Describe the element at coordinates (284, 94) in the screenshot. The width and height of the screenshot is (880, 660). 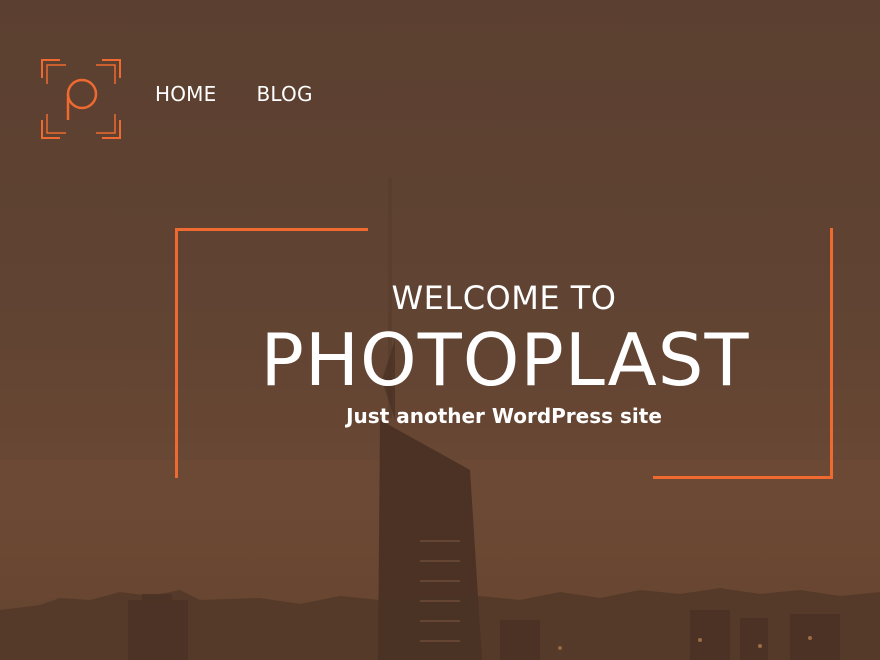
I see `nav-item-blog: BLOG` at that location.